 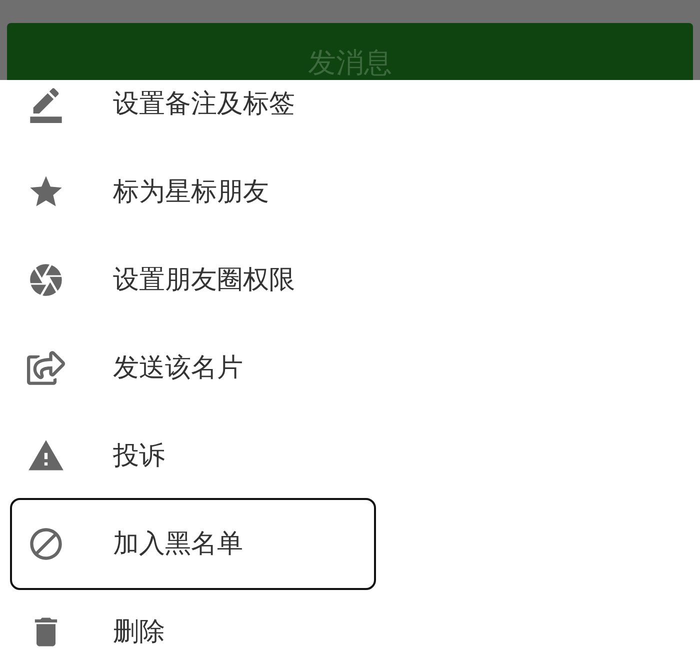 I want to click on menu-item: 标为星标朋友, so click(x=350, y=192).